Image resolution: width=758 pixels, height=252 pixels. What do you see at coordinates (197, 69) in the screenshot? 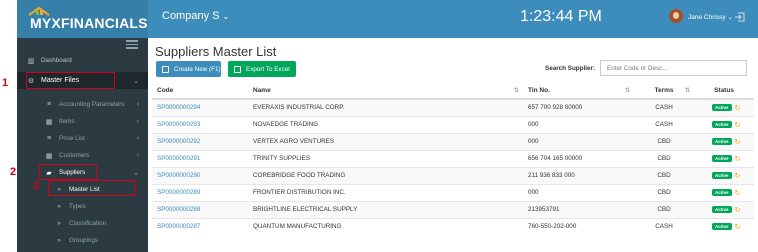
I see `create-new-label: Create New (F1)` at bounding box center [197, 69].